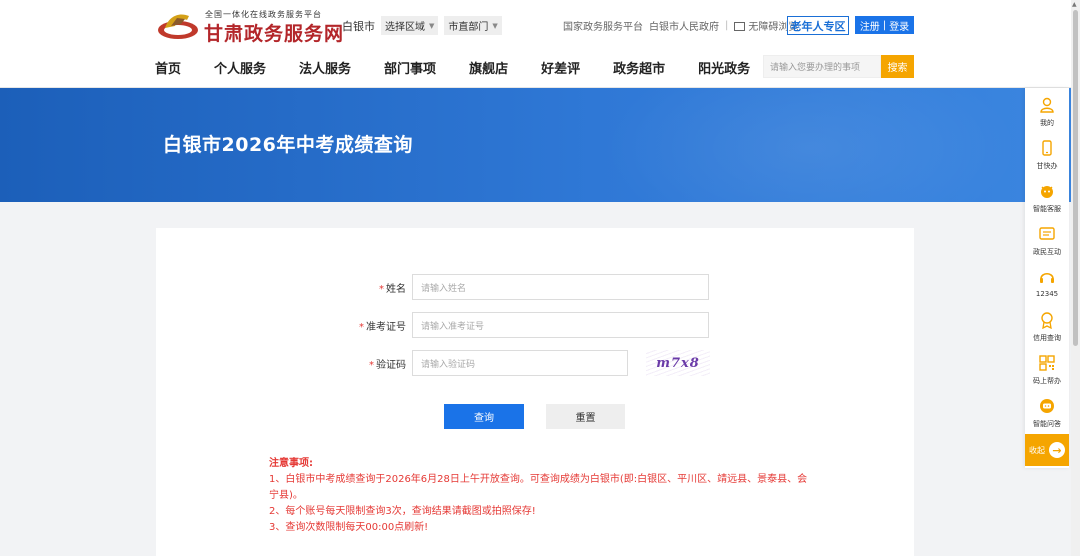  Describe the element at coordinates (1047, 406) in the screenshot. I see `chat-icon` at that location.